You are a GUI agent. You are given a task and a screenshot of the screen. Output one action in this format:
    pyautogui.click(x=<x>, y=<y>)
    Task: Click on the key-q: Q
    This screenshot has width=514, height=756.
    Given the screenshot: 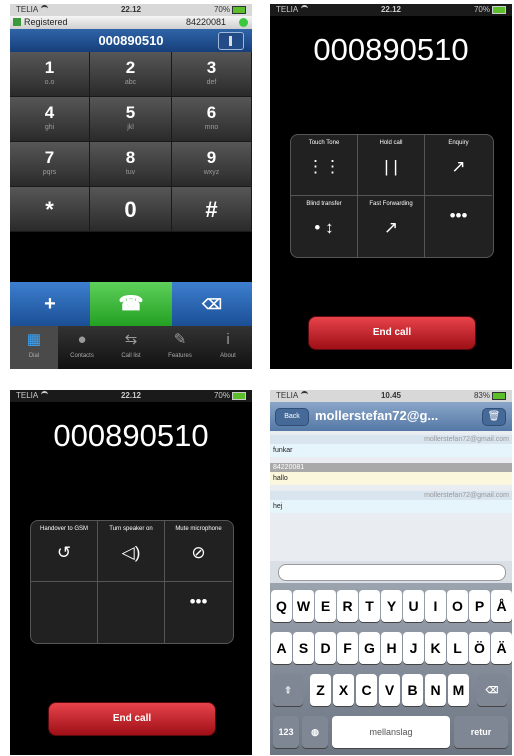 What is the action you would take?
    pyautogui.click(x=281, y=606)
    